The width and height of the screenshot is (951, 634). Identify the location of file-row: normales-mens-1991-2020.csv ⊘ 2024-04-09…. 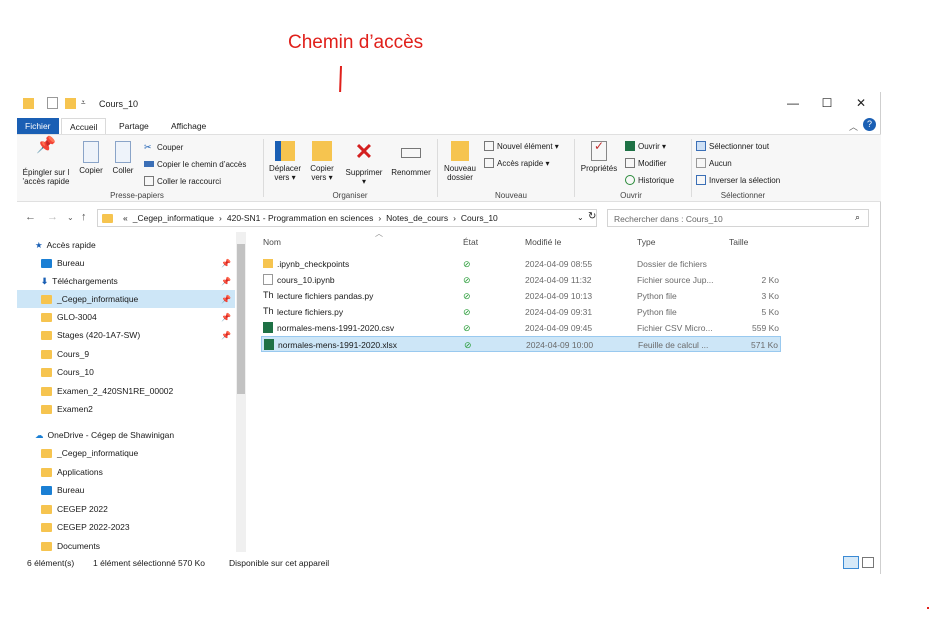
(521, 328).